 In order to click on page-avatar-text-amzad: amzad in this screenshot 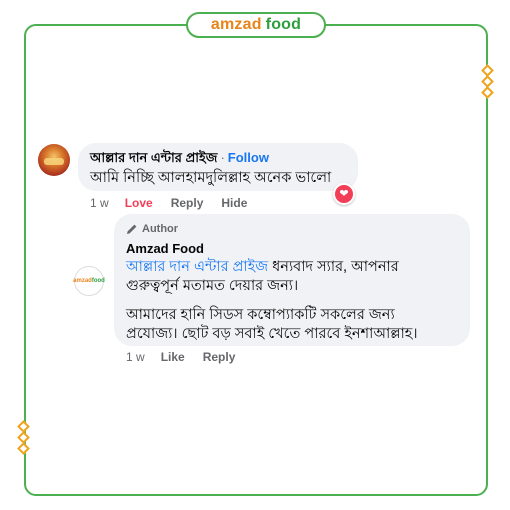, I will do `click(82, 281)`.